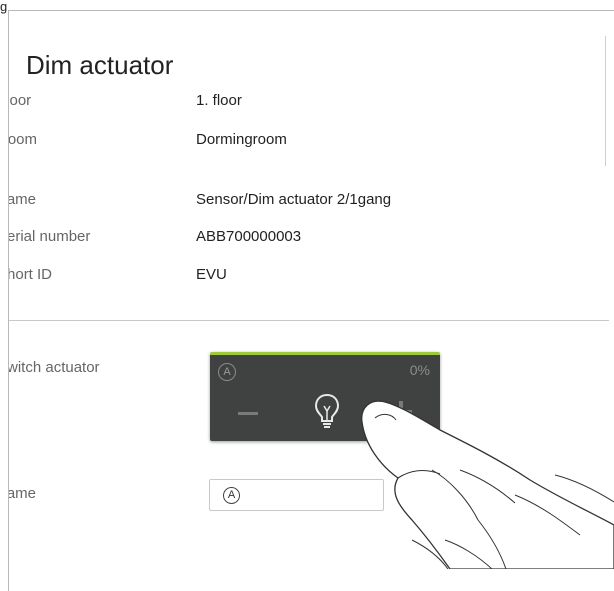 The height and width of the screenshot is (591, 614). What do you see at coordinates (309, 320) in the screenshot?
I see `section-divider` at bounding box center [309, 320].